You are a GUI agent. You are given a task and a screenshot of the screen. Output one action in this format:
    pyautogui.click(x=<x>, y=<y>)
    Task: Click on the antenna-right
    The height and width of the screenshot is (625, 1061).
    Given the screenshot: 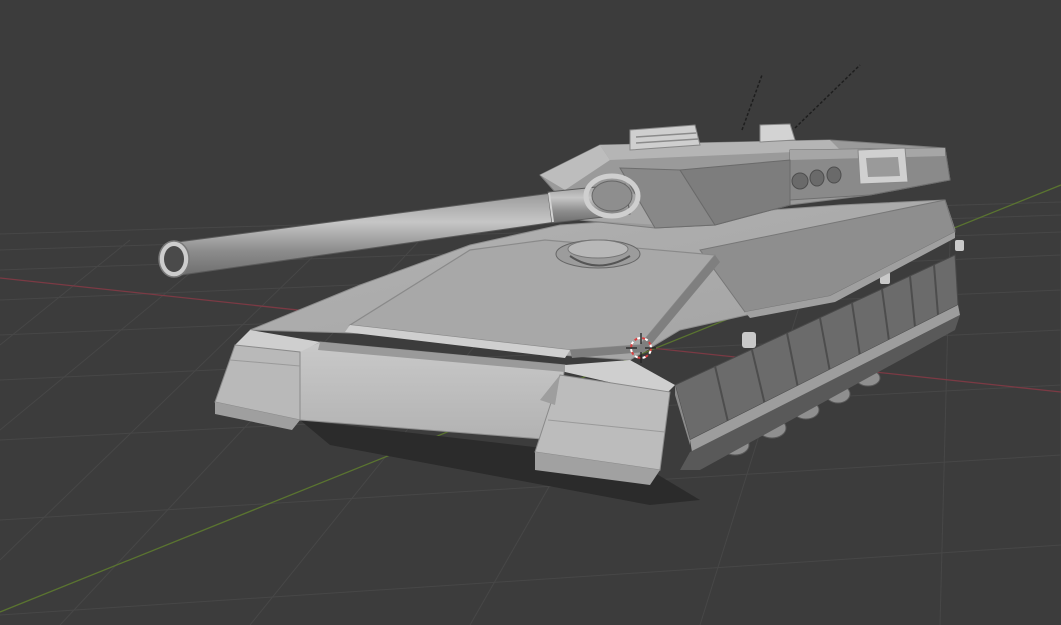 What is the action you would take?
    pyautogui.click(x=827, y=96)
    